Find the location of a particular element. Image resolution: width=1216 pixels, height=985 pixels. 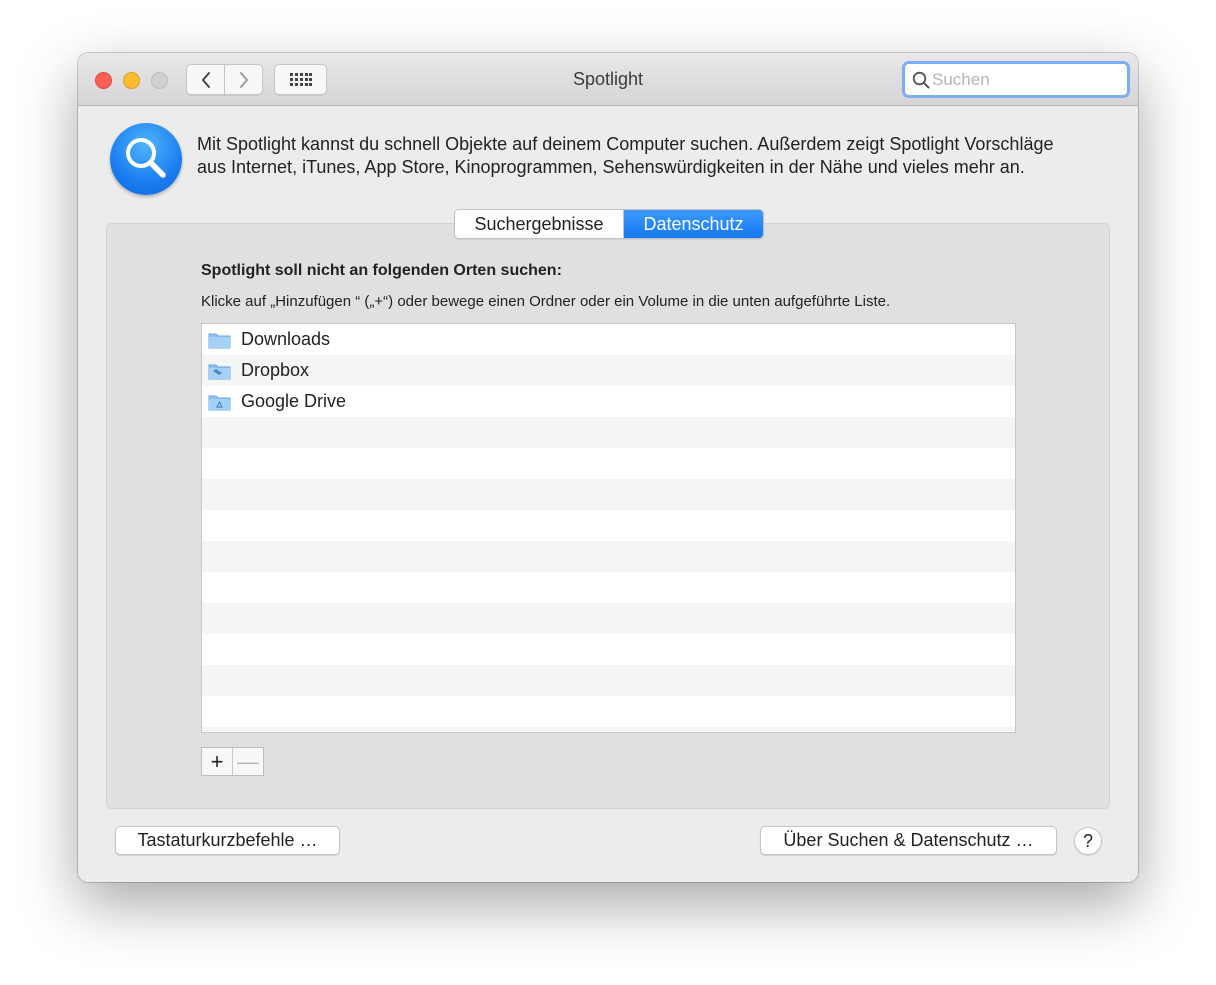

item-name: Google Drive is located at coordinates (294, 401).